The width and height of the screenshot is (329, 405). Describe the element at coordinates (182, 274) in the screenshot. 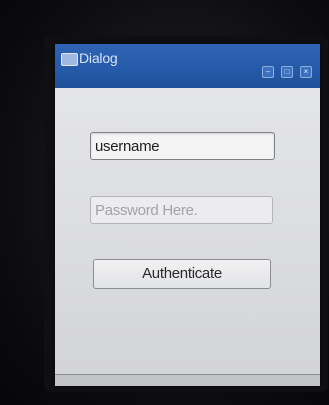

I see `authenticate-button: Authenticate` at that location.